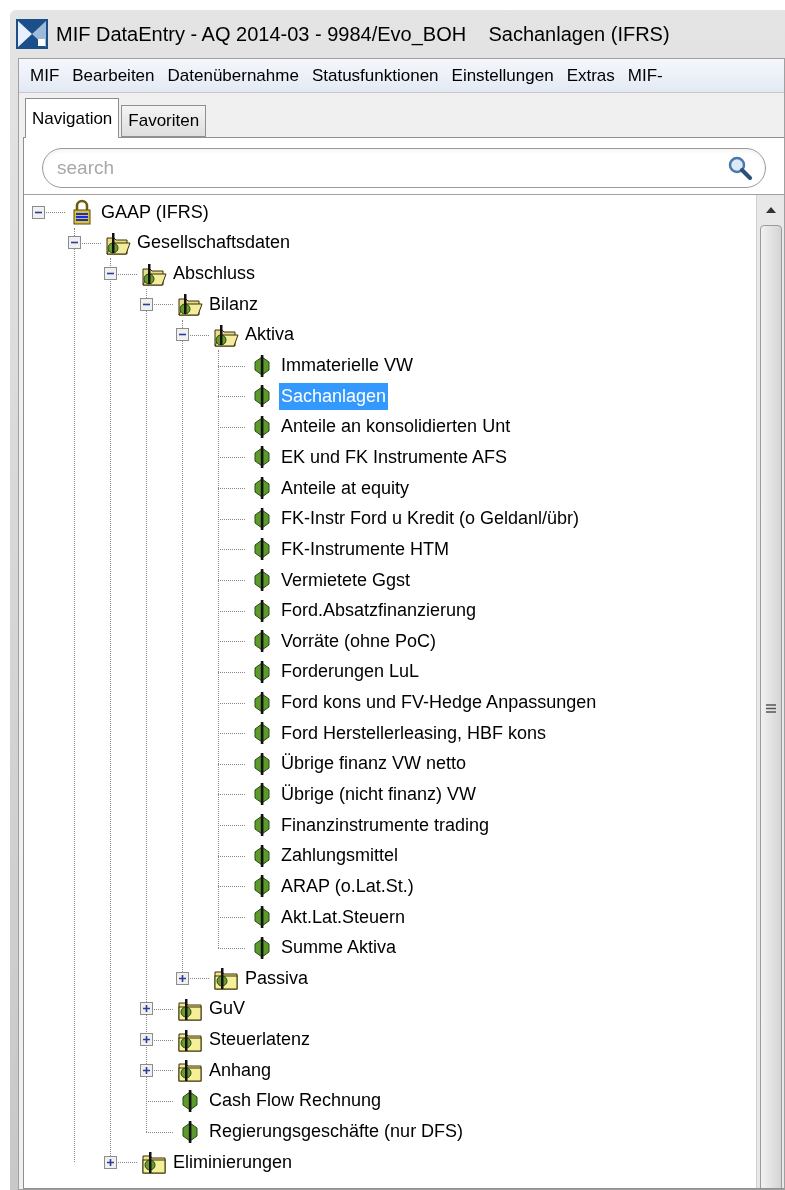  I want to click on tree-item: Summe Aktiva, so click(339, 948).